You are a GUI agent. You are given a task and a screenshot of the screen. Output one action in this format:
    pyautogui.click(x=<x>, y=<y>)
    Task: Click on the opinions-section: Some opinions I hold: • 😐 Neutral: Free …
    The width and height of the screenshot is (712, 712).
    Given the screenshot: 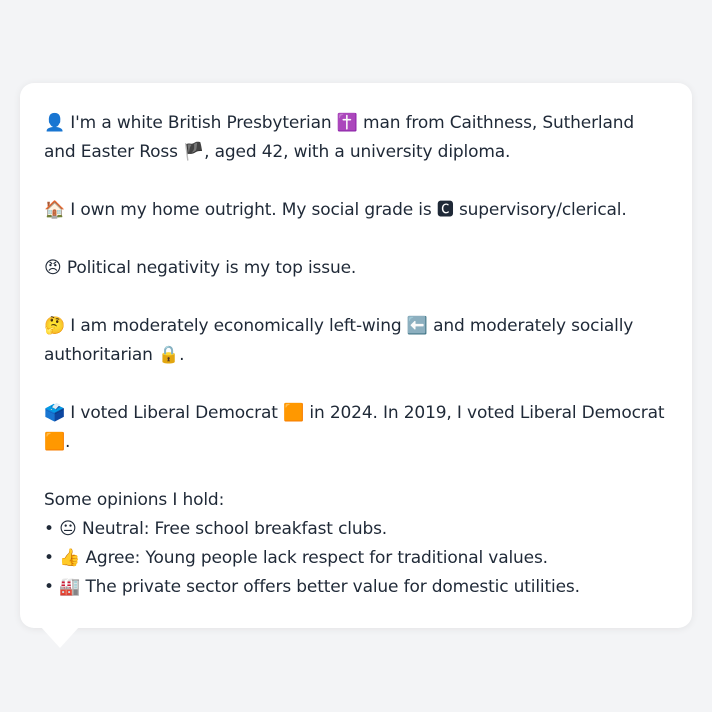 What is the action you would take?
    pyautogui.click(x=356, y=544)
    